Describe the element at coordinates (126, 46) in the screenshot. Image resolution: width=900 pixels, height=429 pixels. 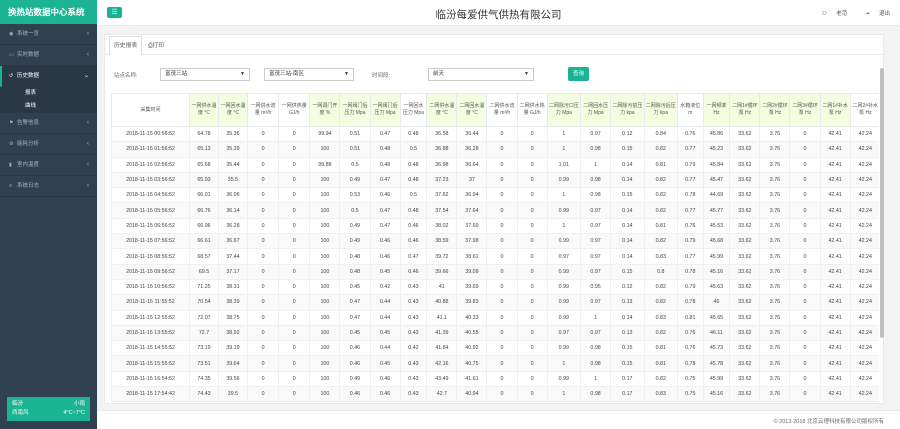
I see `tab-history-report: 历史报表` at that location.